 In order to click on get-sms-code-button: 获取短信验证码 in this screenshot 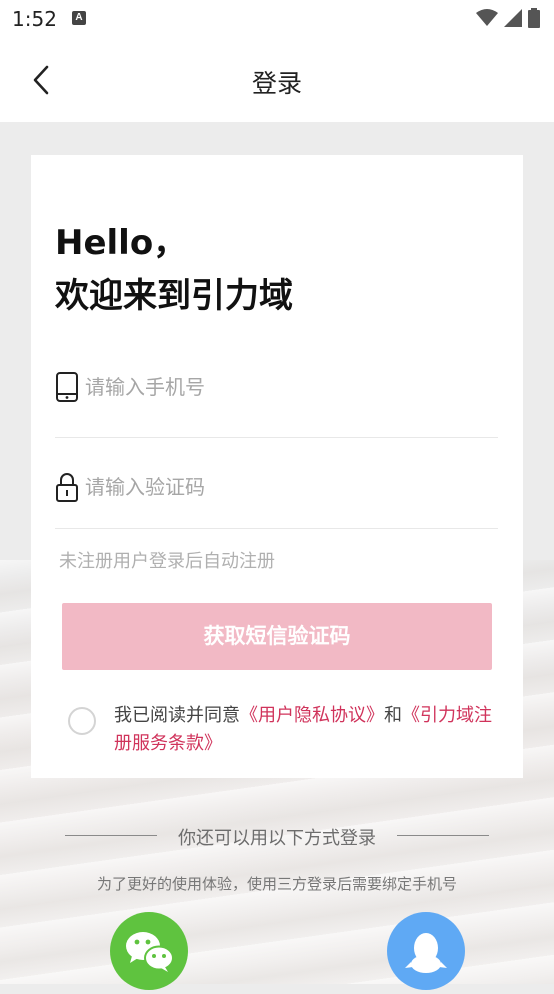, I will do `click(277, 636)`.